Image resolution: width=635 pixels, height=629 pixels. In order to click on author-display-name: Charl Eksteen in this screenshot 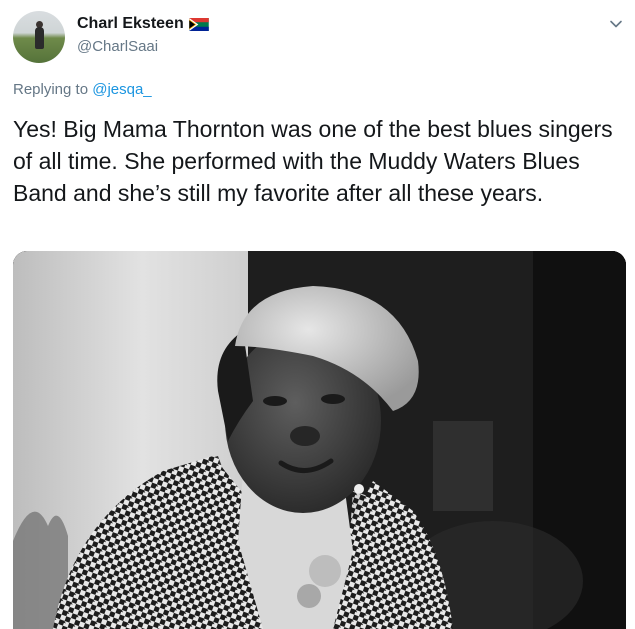, I will do `click(143, 24)`.